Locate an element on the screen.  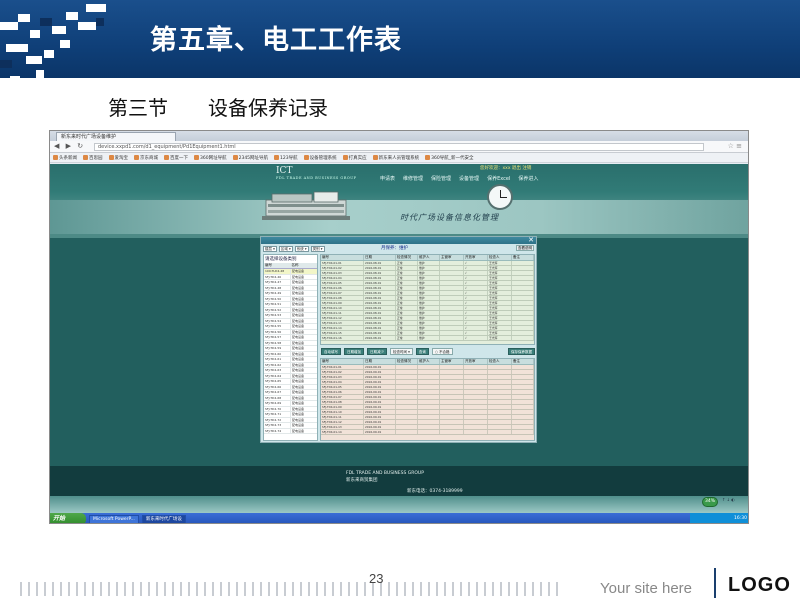
bookmark-item: 360导航_新一代安全 is located at coordinates (449, 158).